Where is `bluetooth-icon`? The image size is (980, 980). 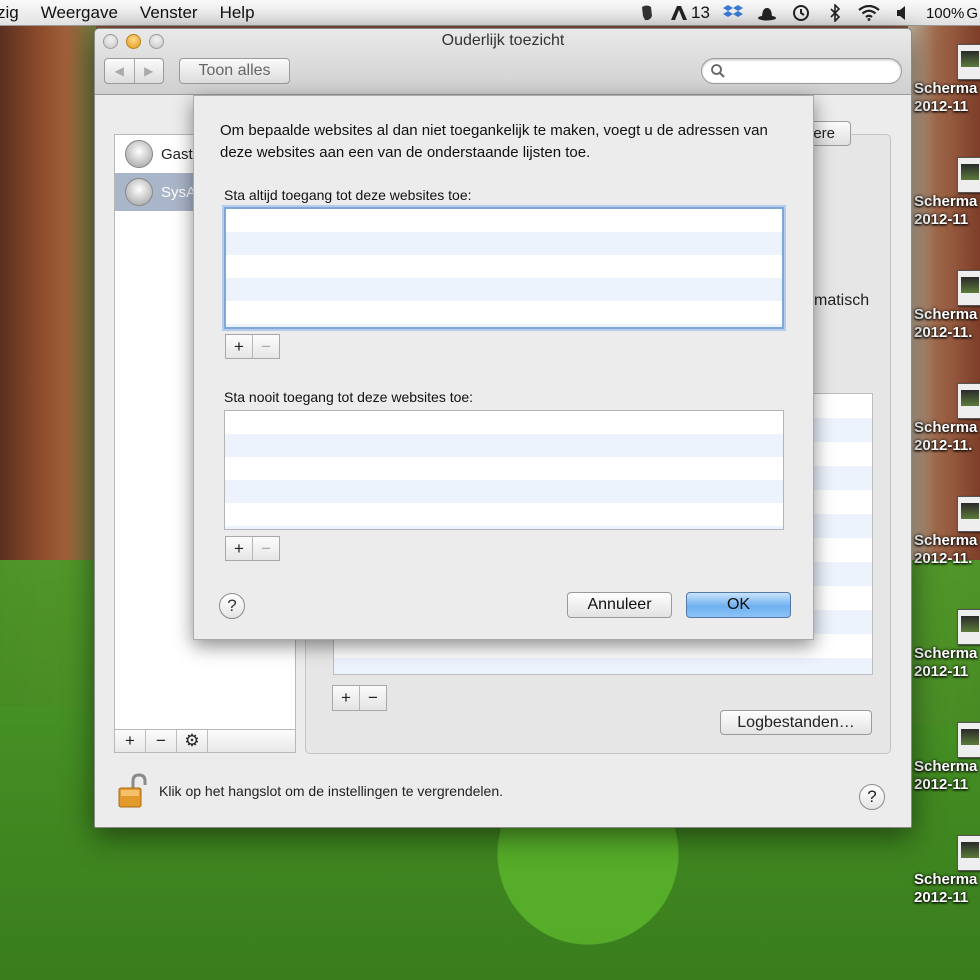 bluetooth-icon is located at coordinates (835, 13).